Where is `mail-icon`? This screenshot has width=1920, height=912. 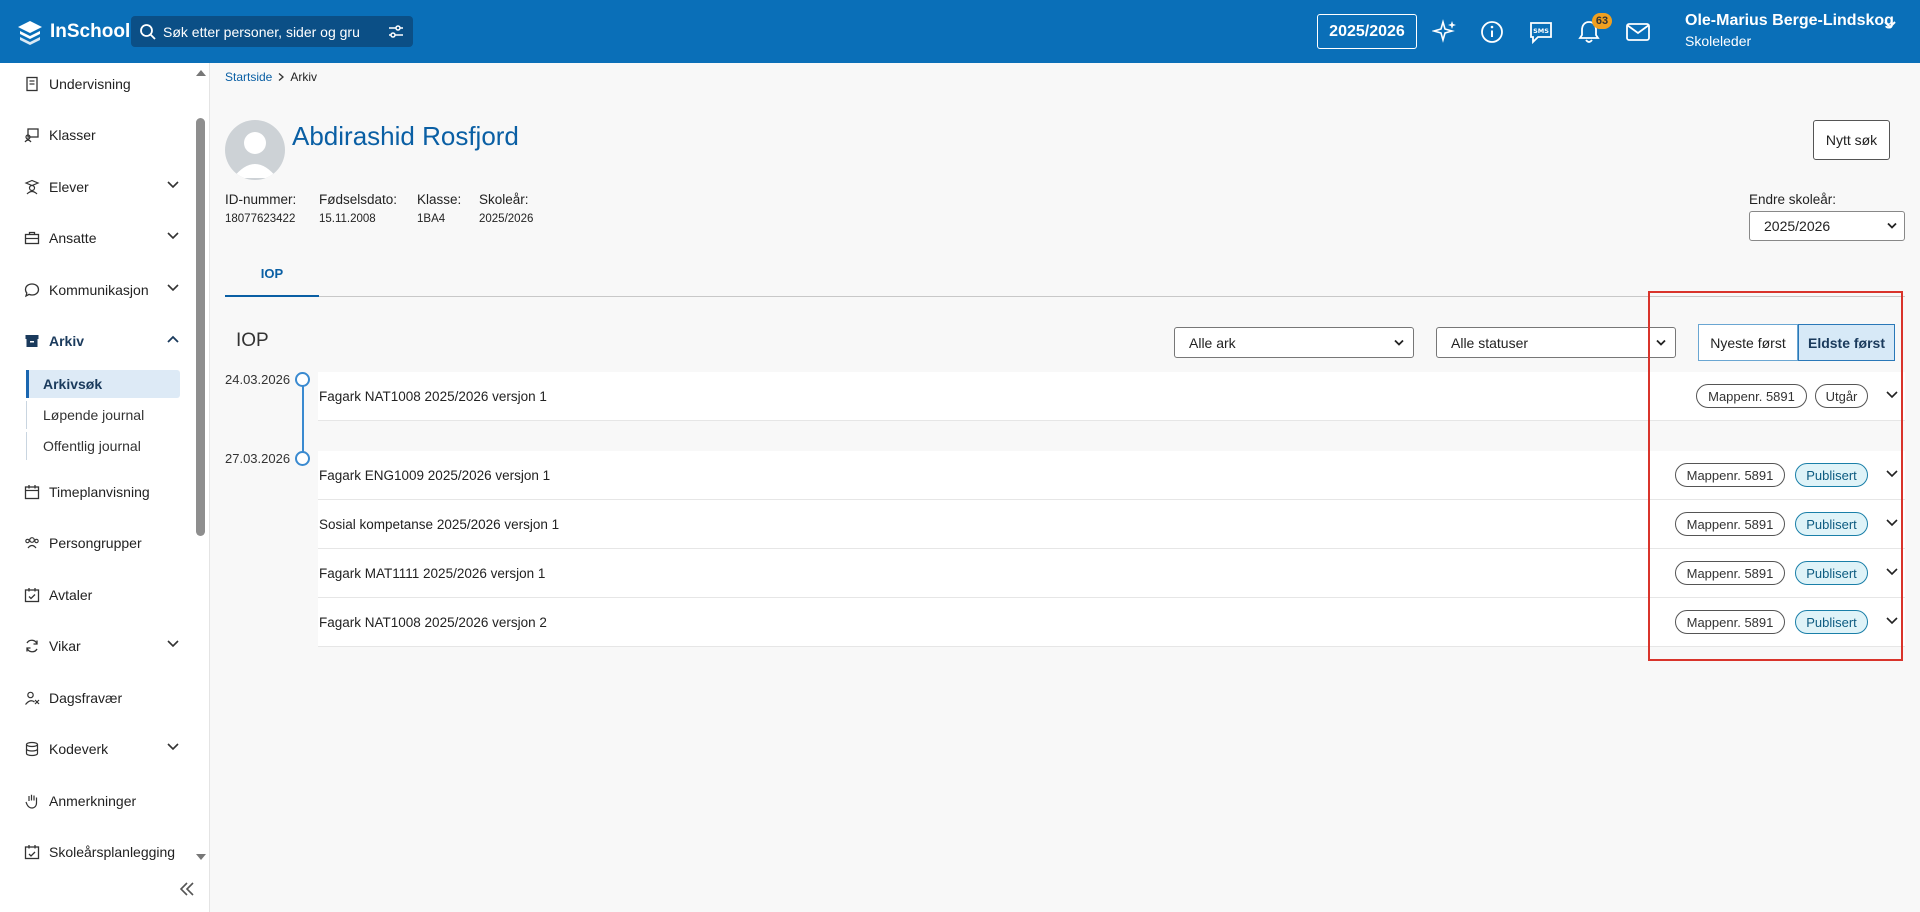 mail-icon is located at coordinates (1638, 32).